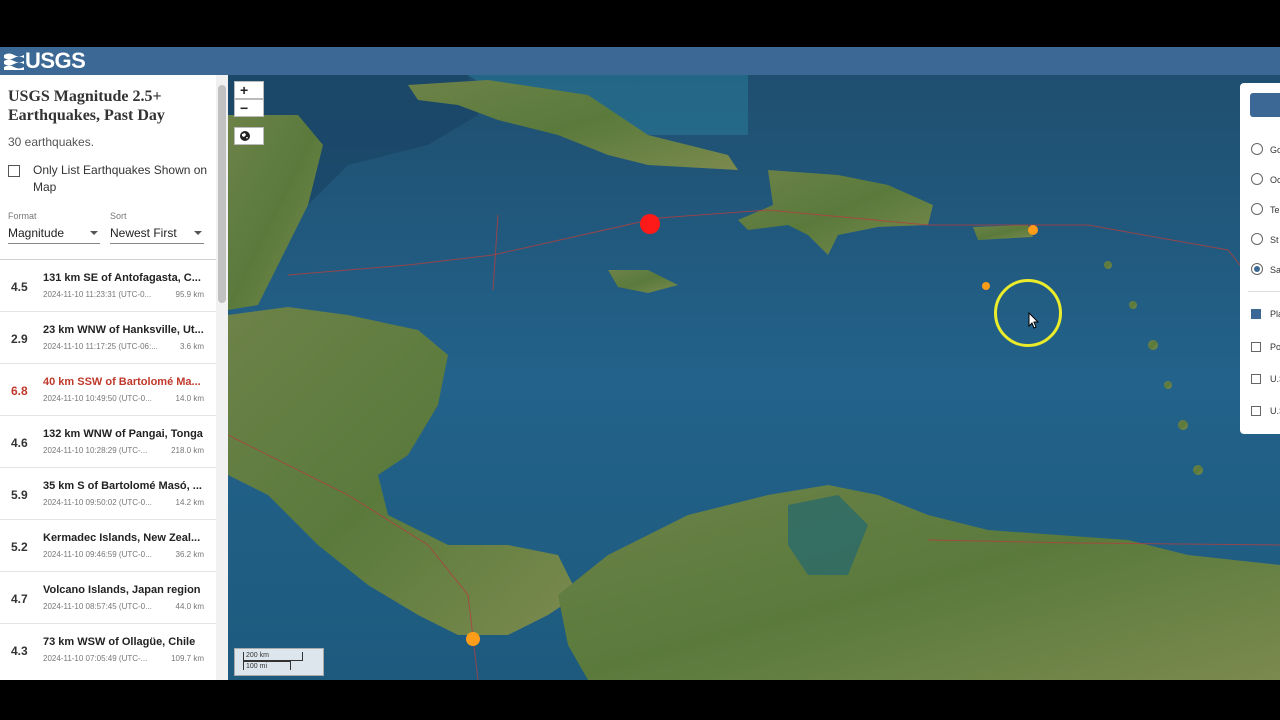  Describe the element at coordinates (19, 443) in the screenshot. I see `magnitude: 4.6` at that location.